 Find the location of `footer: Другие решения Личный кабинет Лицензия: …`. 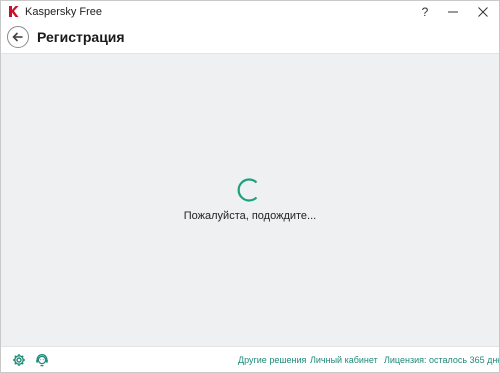

footer: Другие решения Личный кабинет Лицензия: … is located at coordinates (250, 359).